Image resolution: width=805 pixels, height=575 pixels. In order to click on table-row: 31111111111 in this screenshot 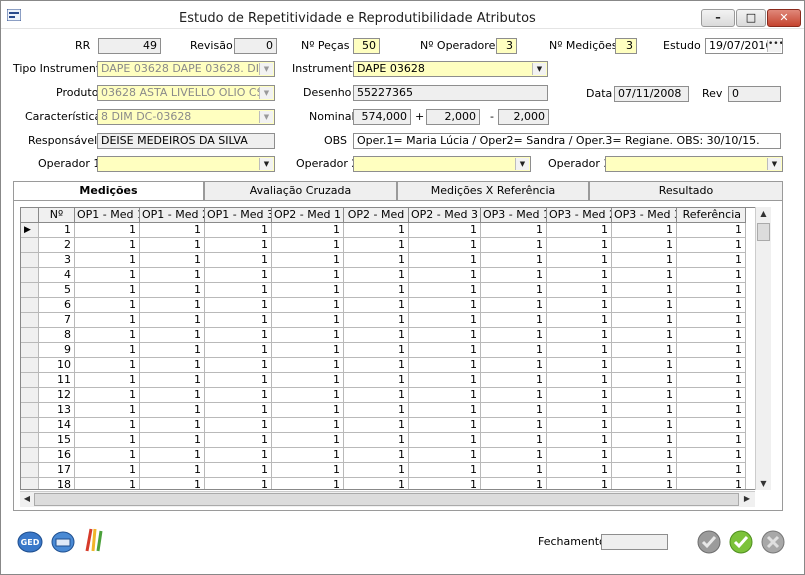, I will do `click(395, 260)`.